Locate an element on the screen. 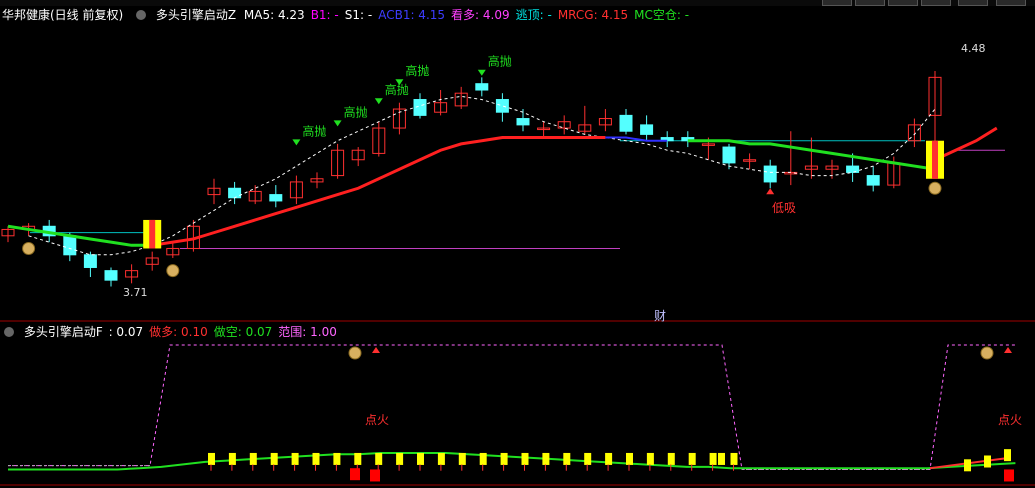 Image resolution: width=1035 pixels, height=488 pixels. price-low-label: 3.71 is located at coordinates (135, 292).